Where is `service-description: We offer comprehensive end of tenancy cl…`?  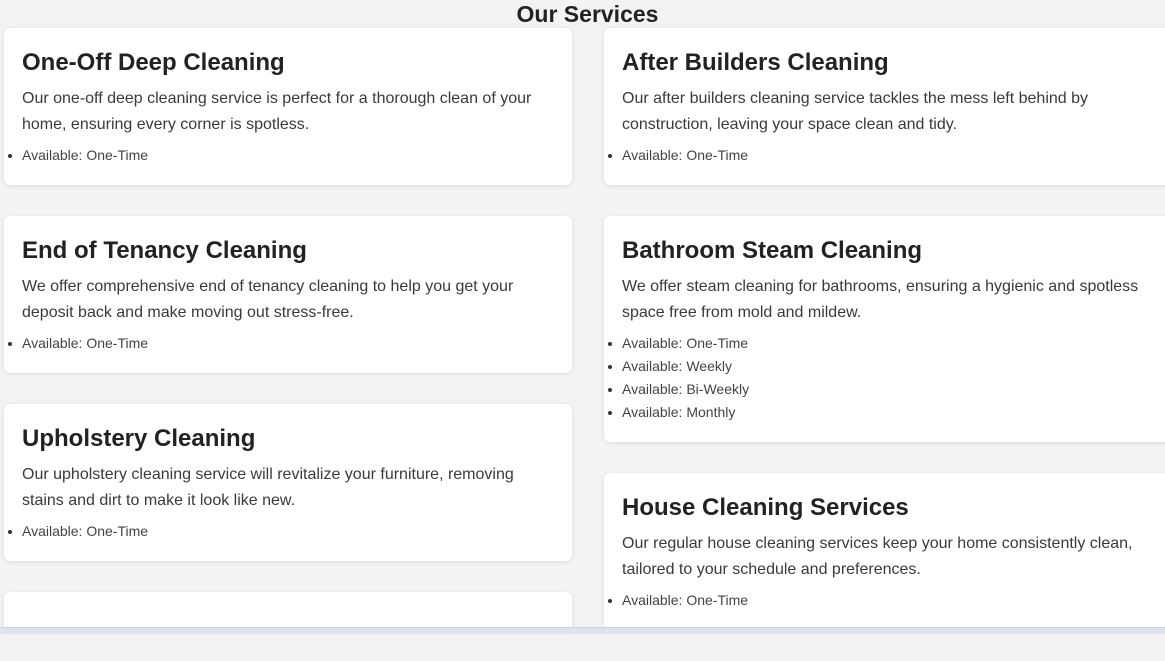 service-description: We offer comprehensive end of tenancy cl… is located at coordinates (268, 299).